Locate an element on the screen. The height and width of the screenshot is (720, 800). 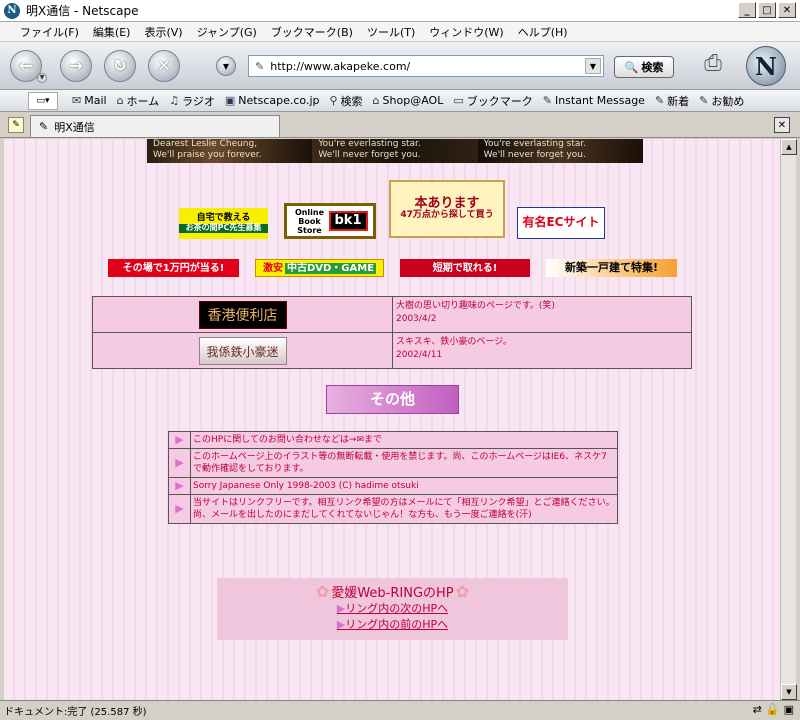
reload-icon: ↻ is located at coordinates (120, 65).